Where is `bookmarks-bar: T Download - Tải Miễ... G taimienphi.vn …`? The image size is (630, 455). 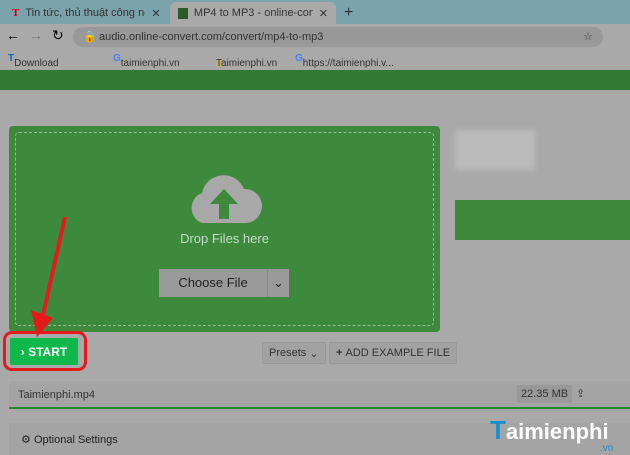 bookmarks-bar: T Download - Tải Miễ... G taimienphi.vn … is located at coordinates (201, 72).